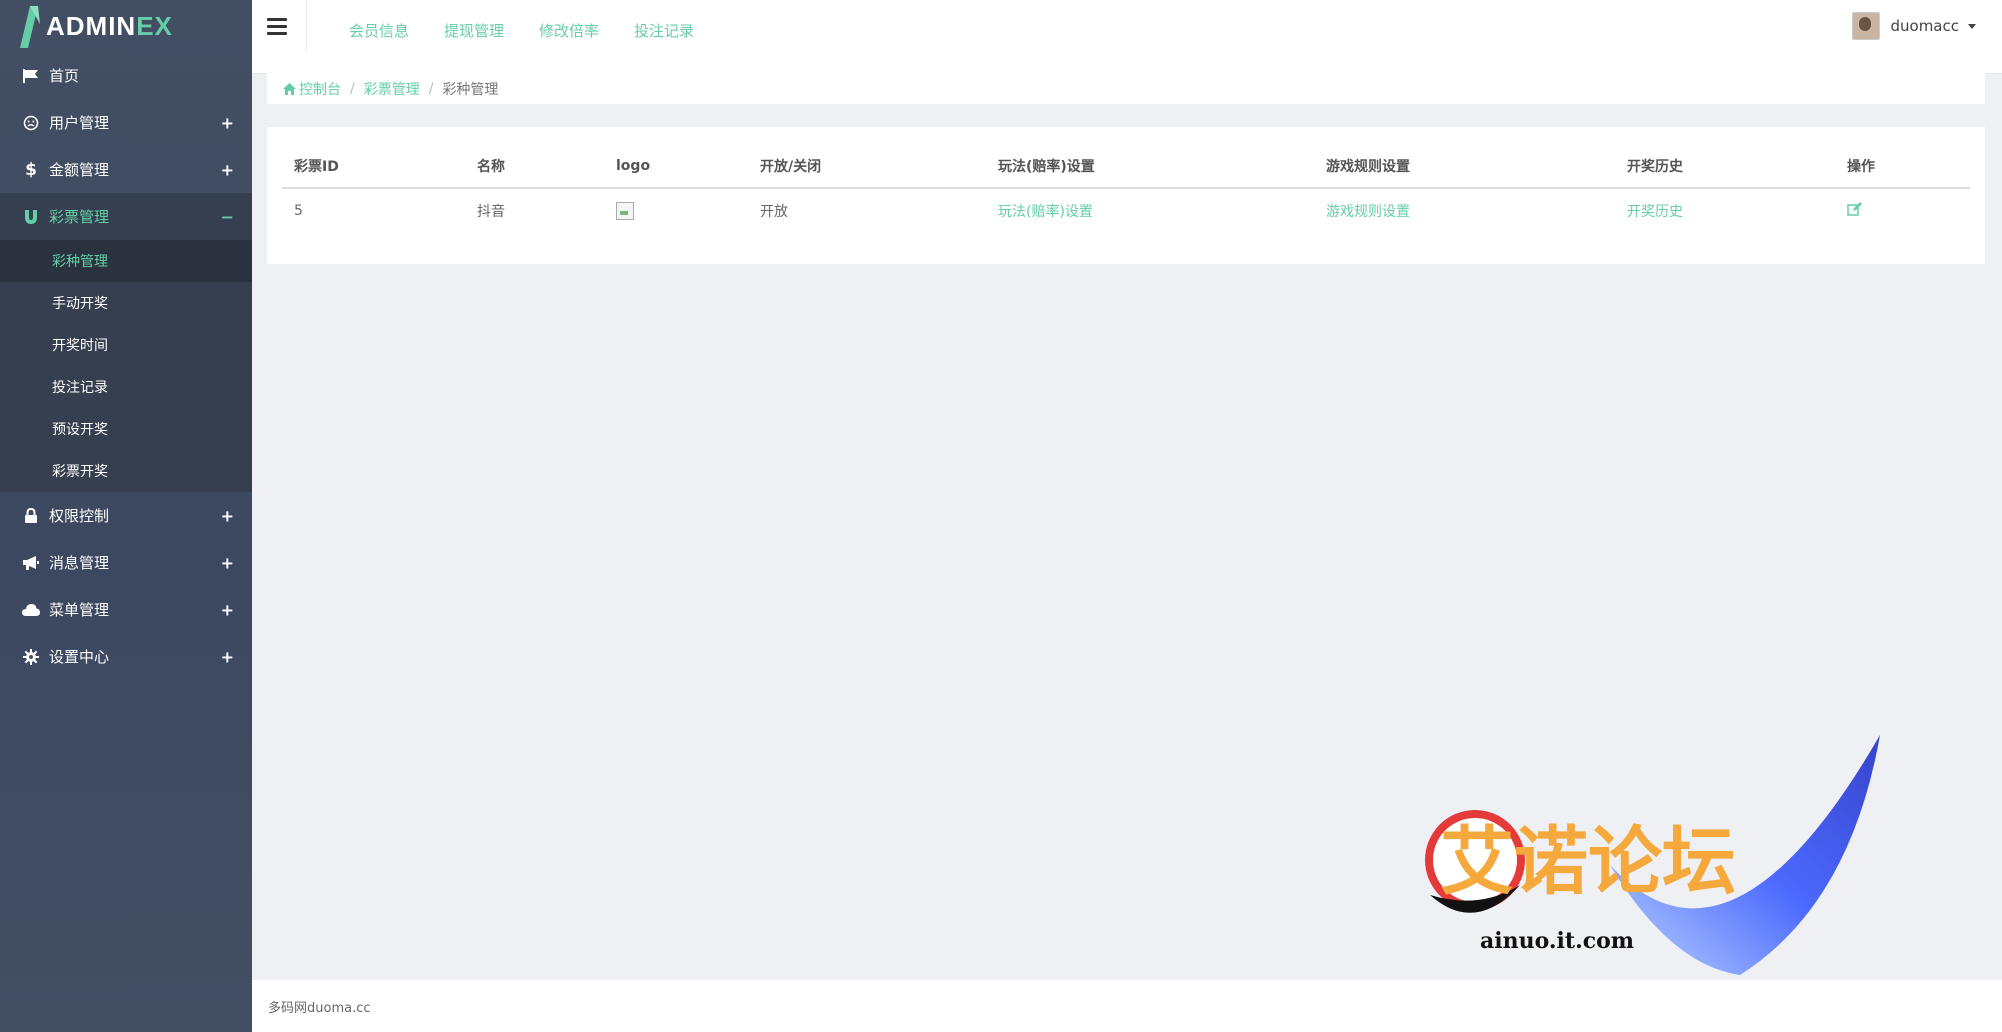  What do you see at coordinates (31, 563) in the screenshot?
I see `bullhorn-icon` at bounding box center [31, 563].